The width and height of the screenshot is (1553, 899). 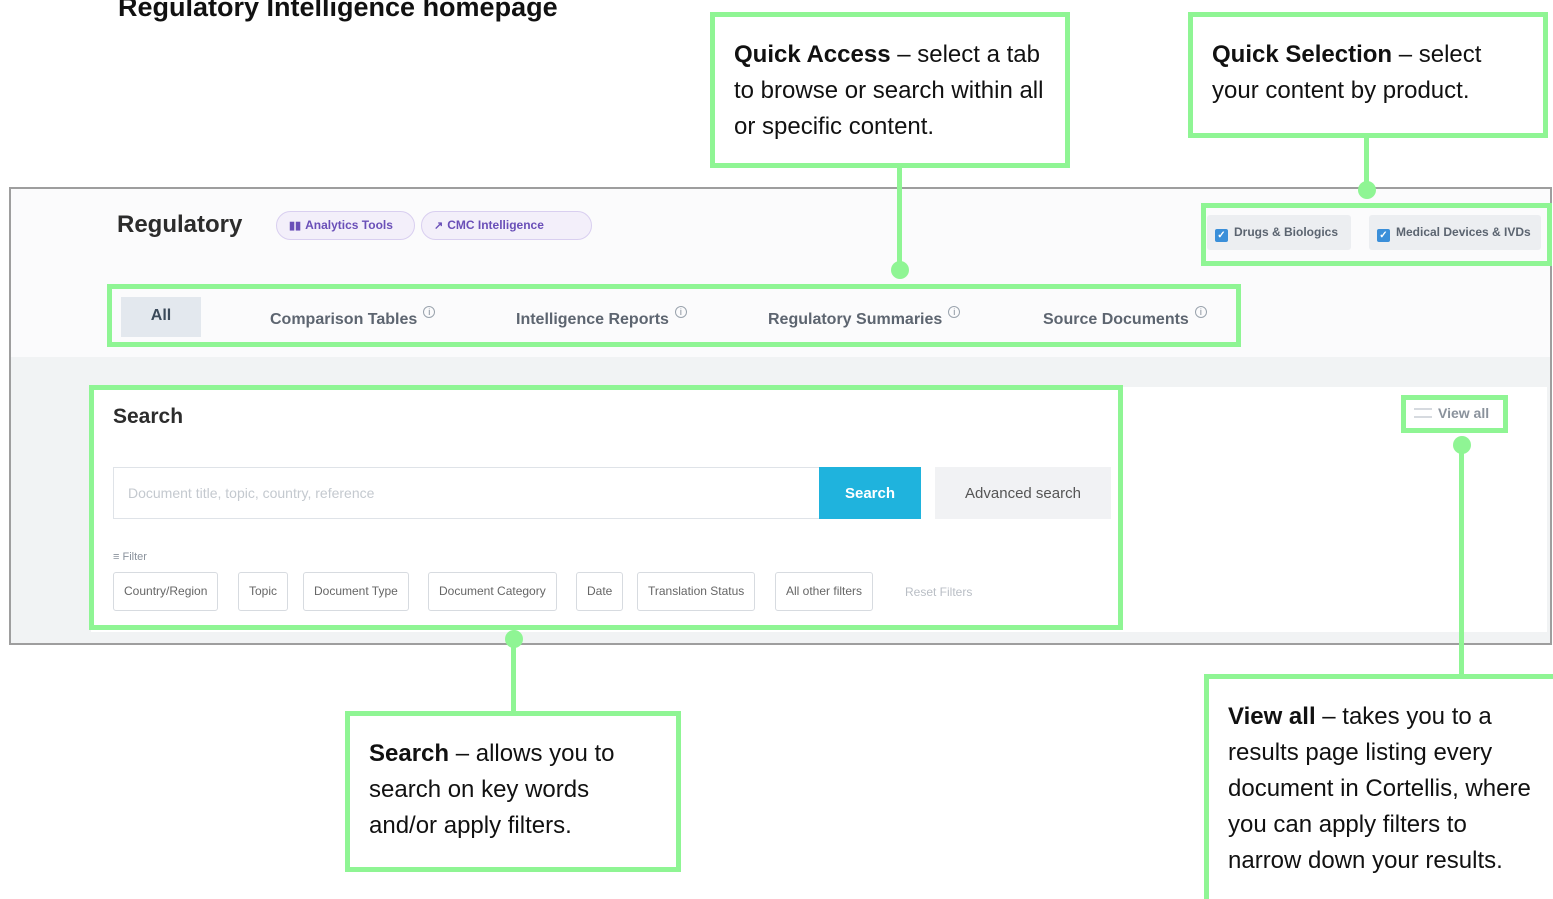 I want to click on external-link-icon: ↗, so click(x=439, y=226).